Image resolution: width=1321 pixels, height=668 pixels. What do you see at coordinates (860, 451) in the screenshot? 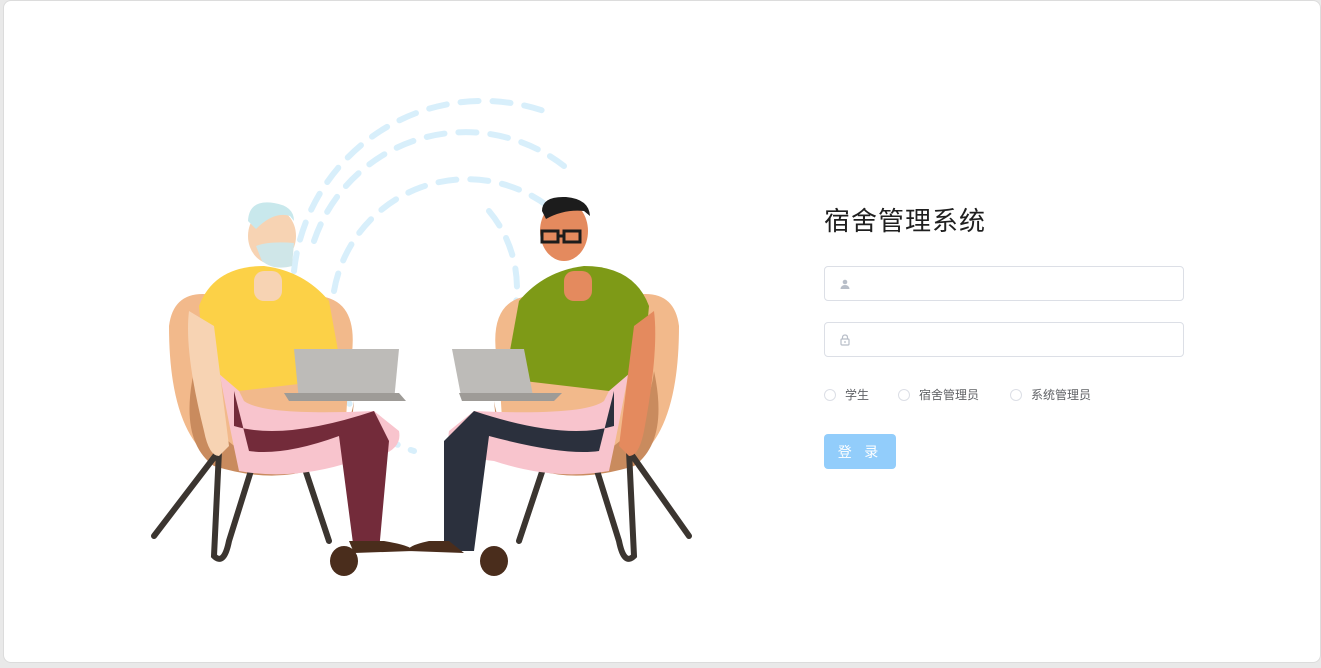
I see `login-button: 登 录` at bounding box center [860, 451].